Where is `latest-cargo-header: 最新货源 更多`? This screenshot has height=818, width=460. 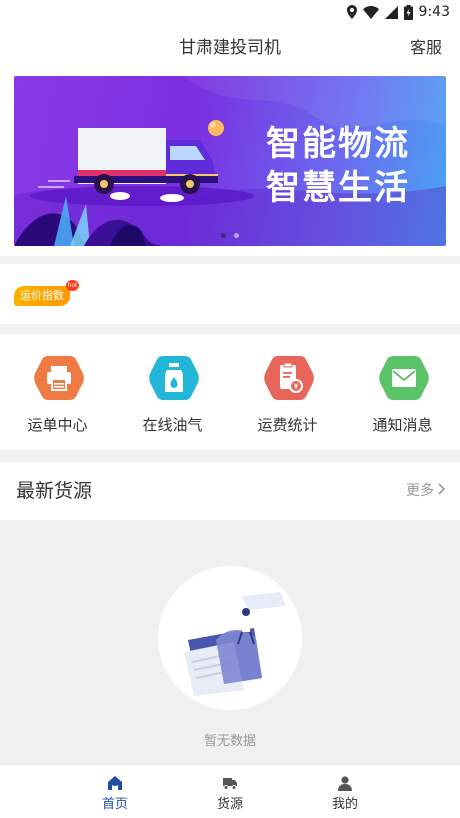 latest-cargo-header: 最新货源 更多 is located at coordinates (230, 491).